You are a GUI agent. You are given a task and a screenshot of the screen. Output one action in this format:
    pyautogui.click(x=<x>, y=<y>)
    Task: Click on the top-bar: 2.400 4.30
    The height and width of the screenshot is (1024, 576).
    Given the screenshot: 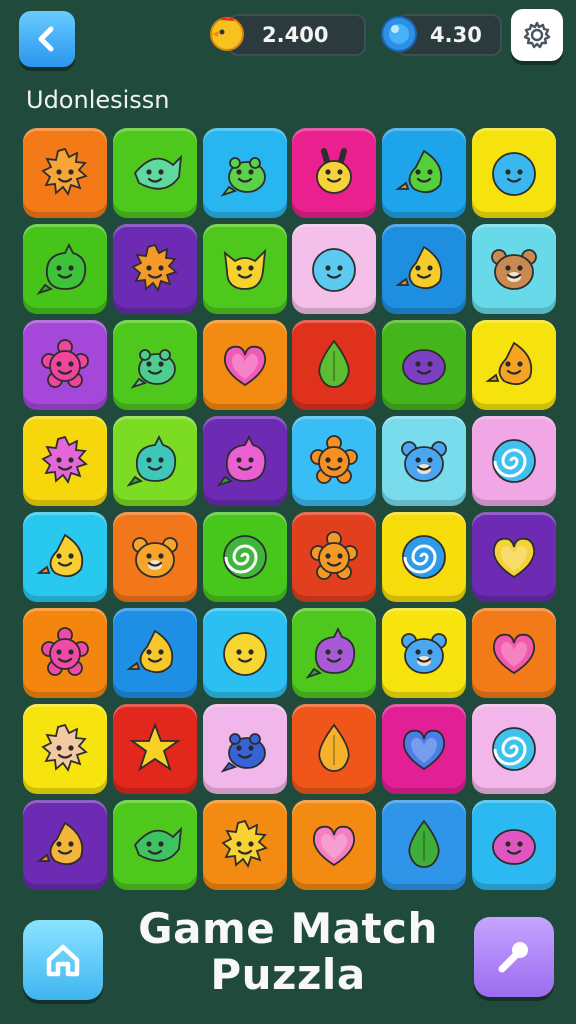 What is the action you would take?
    pyautogui.click(x=288, y=38)
    